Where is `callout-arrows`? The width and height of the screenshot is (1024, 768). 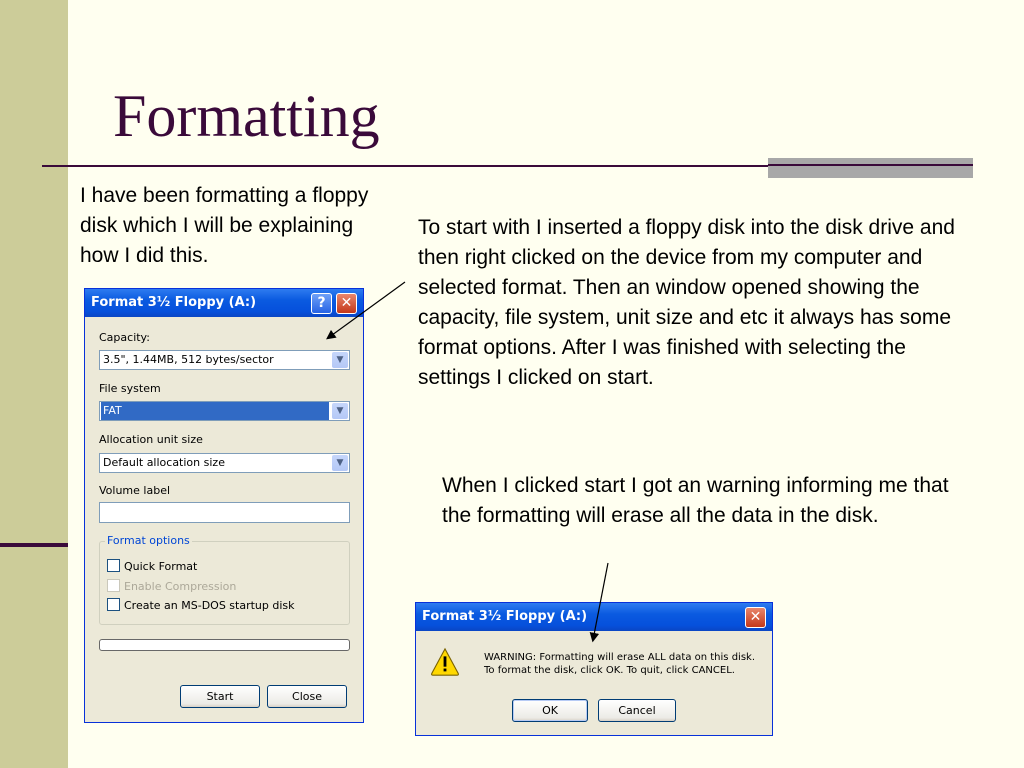
callout-arrows is located at coordinates (467, 462).